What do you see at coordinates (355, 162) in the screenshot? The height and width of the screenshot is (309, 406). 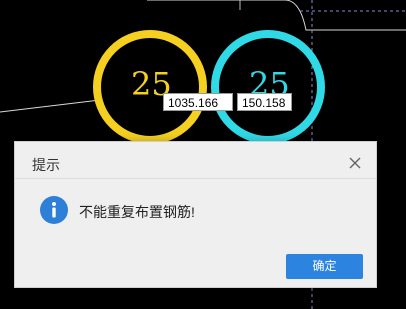 I see `close-icon` at bounding box center [355, 162].